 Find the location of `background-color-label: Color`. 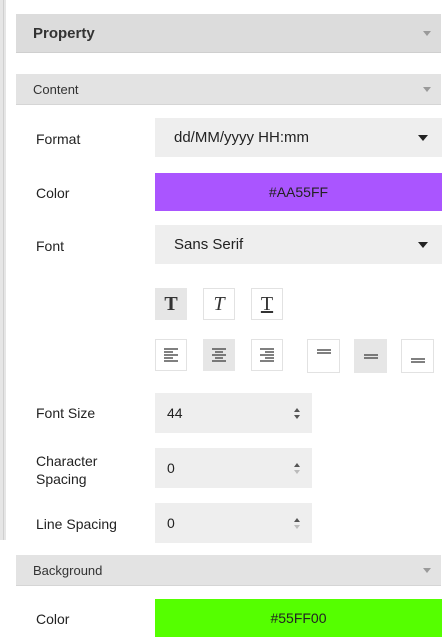

background-color-label: Color is located at coordinates (53, 619).